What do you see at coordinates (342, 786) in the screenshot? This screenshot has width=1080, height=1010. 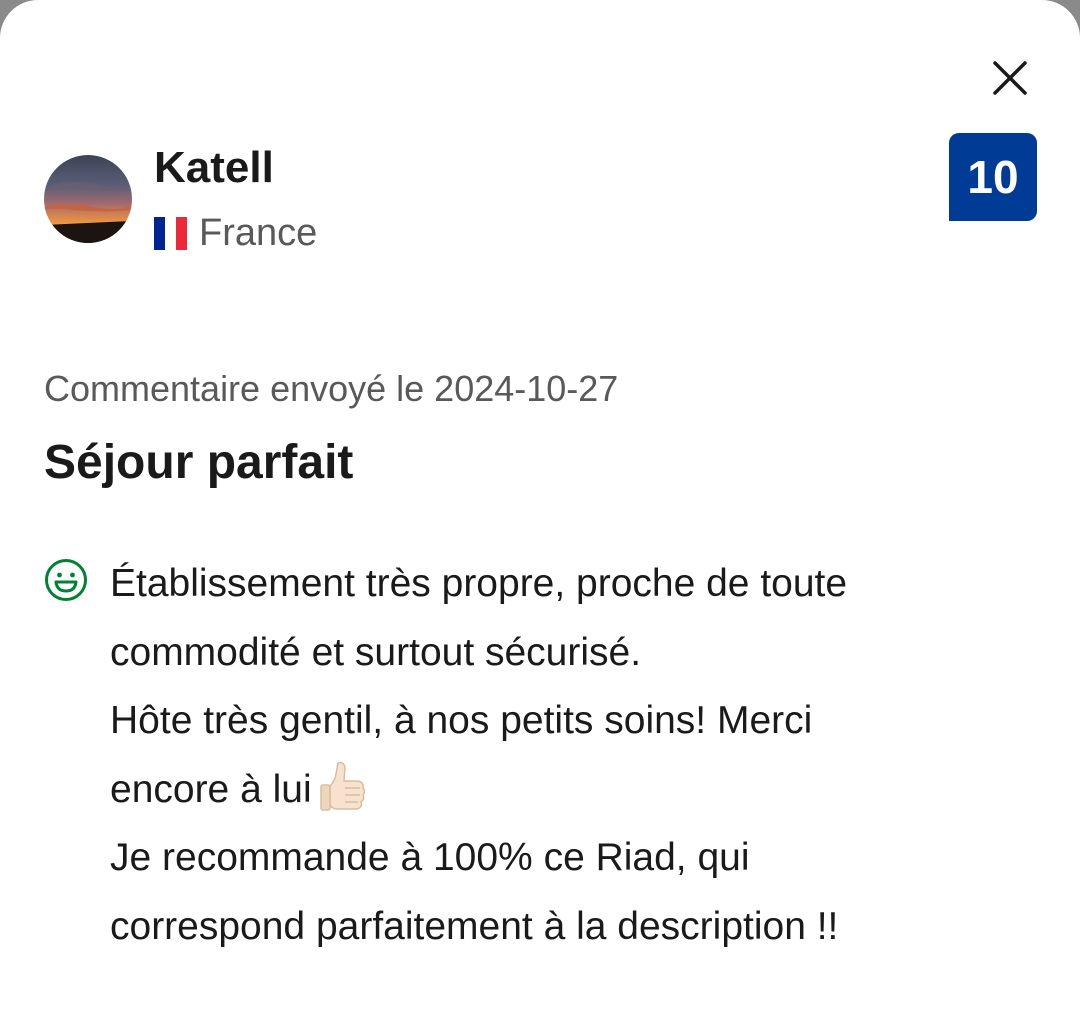 I see `thumbs-up-emoji` at bounding box center [342, 786].